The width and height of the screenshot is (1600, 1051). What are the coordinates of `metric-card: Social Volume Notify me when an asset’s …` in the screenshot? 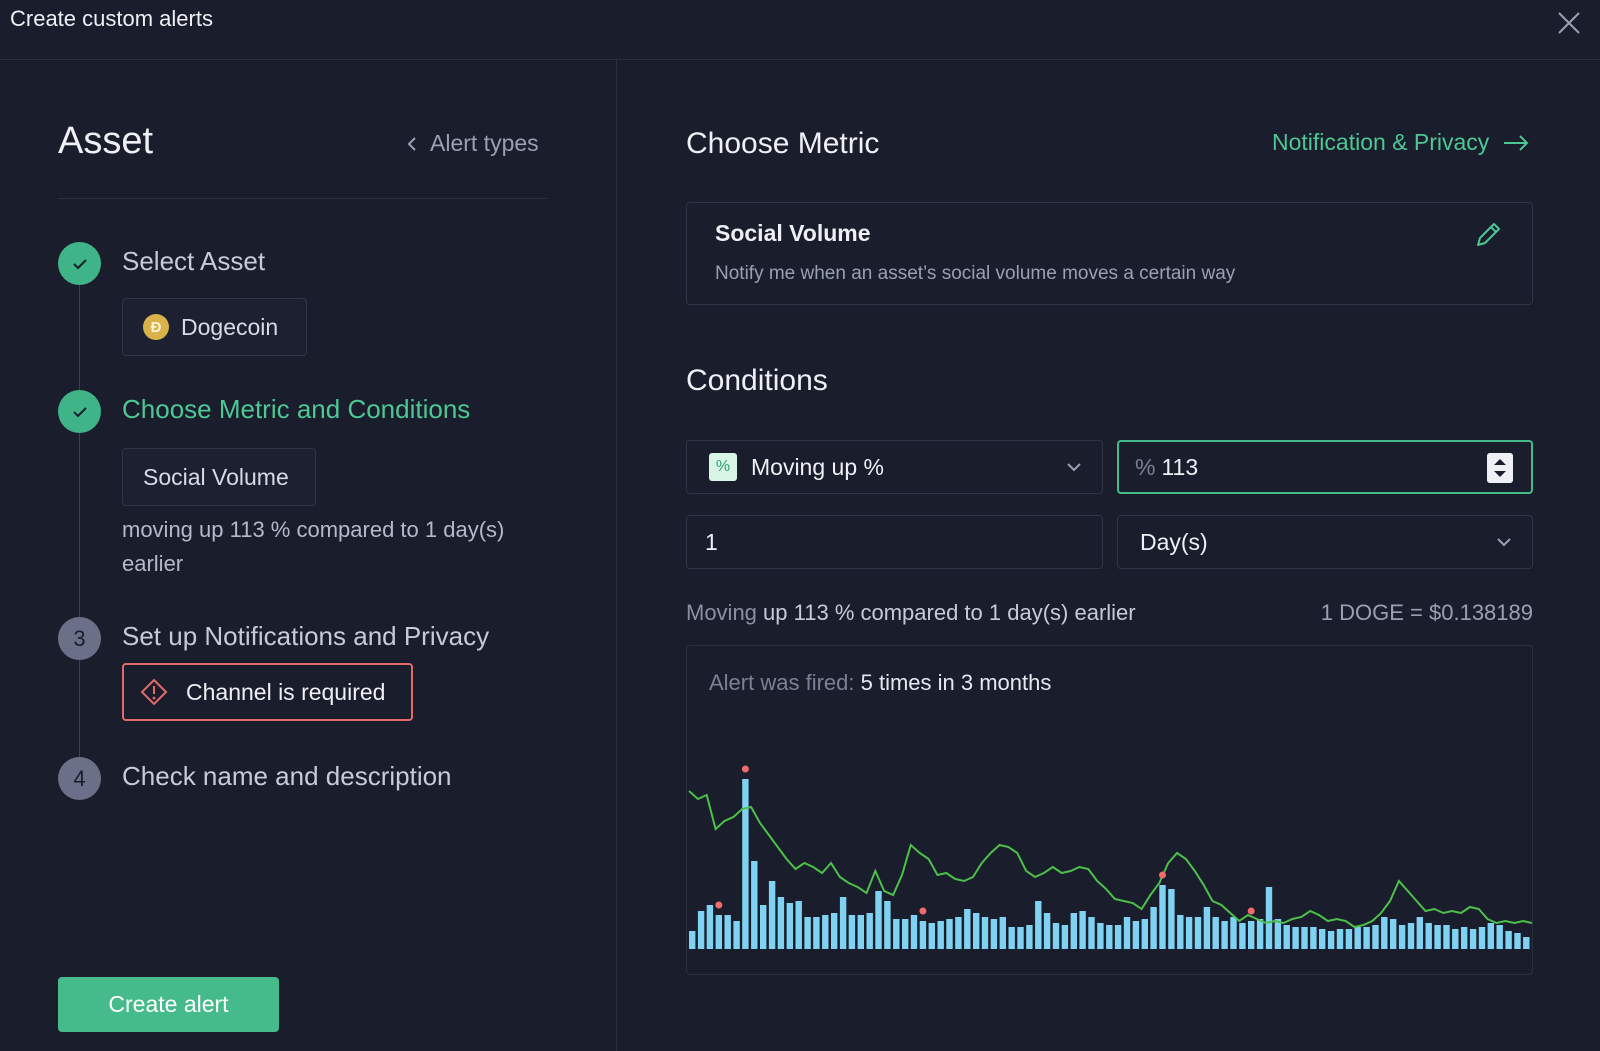 It's located at (1109, 253).